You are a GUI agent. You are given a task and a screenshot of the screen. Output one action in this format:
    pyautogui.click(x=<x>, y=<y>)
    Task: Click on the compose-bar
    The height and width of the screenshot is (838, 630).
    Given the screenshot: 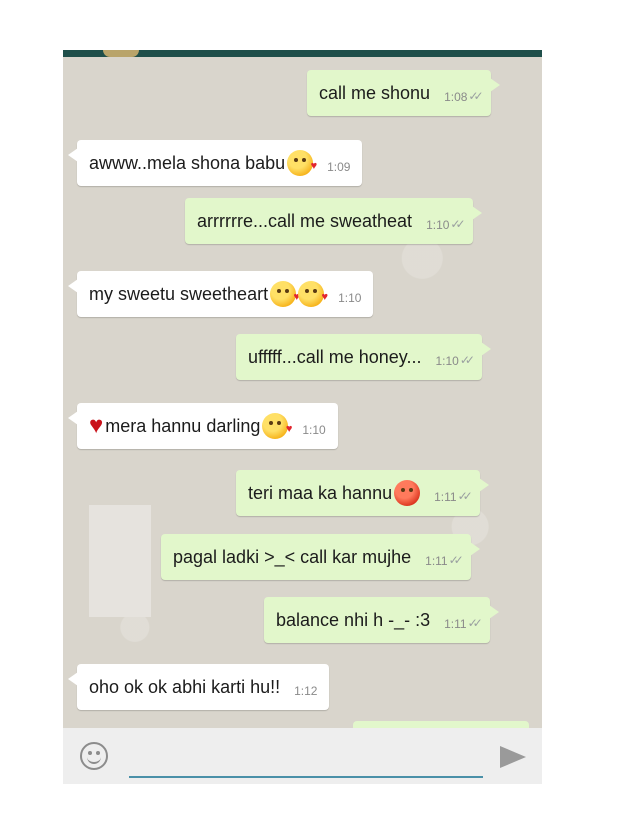 What is the action you would take?
    pyautogui.click(x=302, y=756)
    